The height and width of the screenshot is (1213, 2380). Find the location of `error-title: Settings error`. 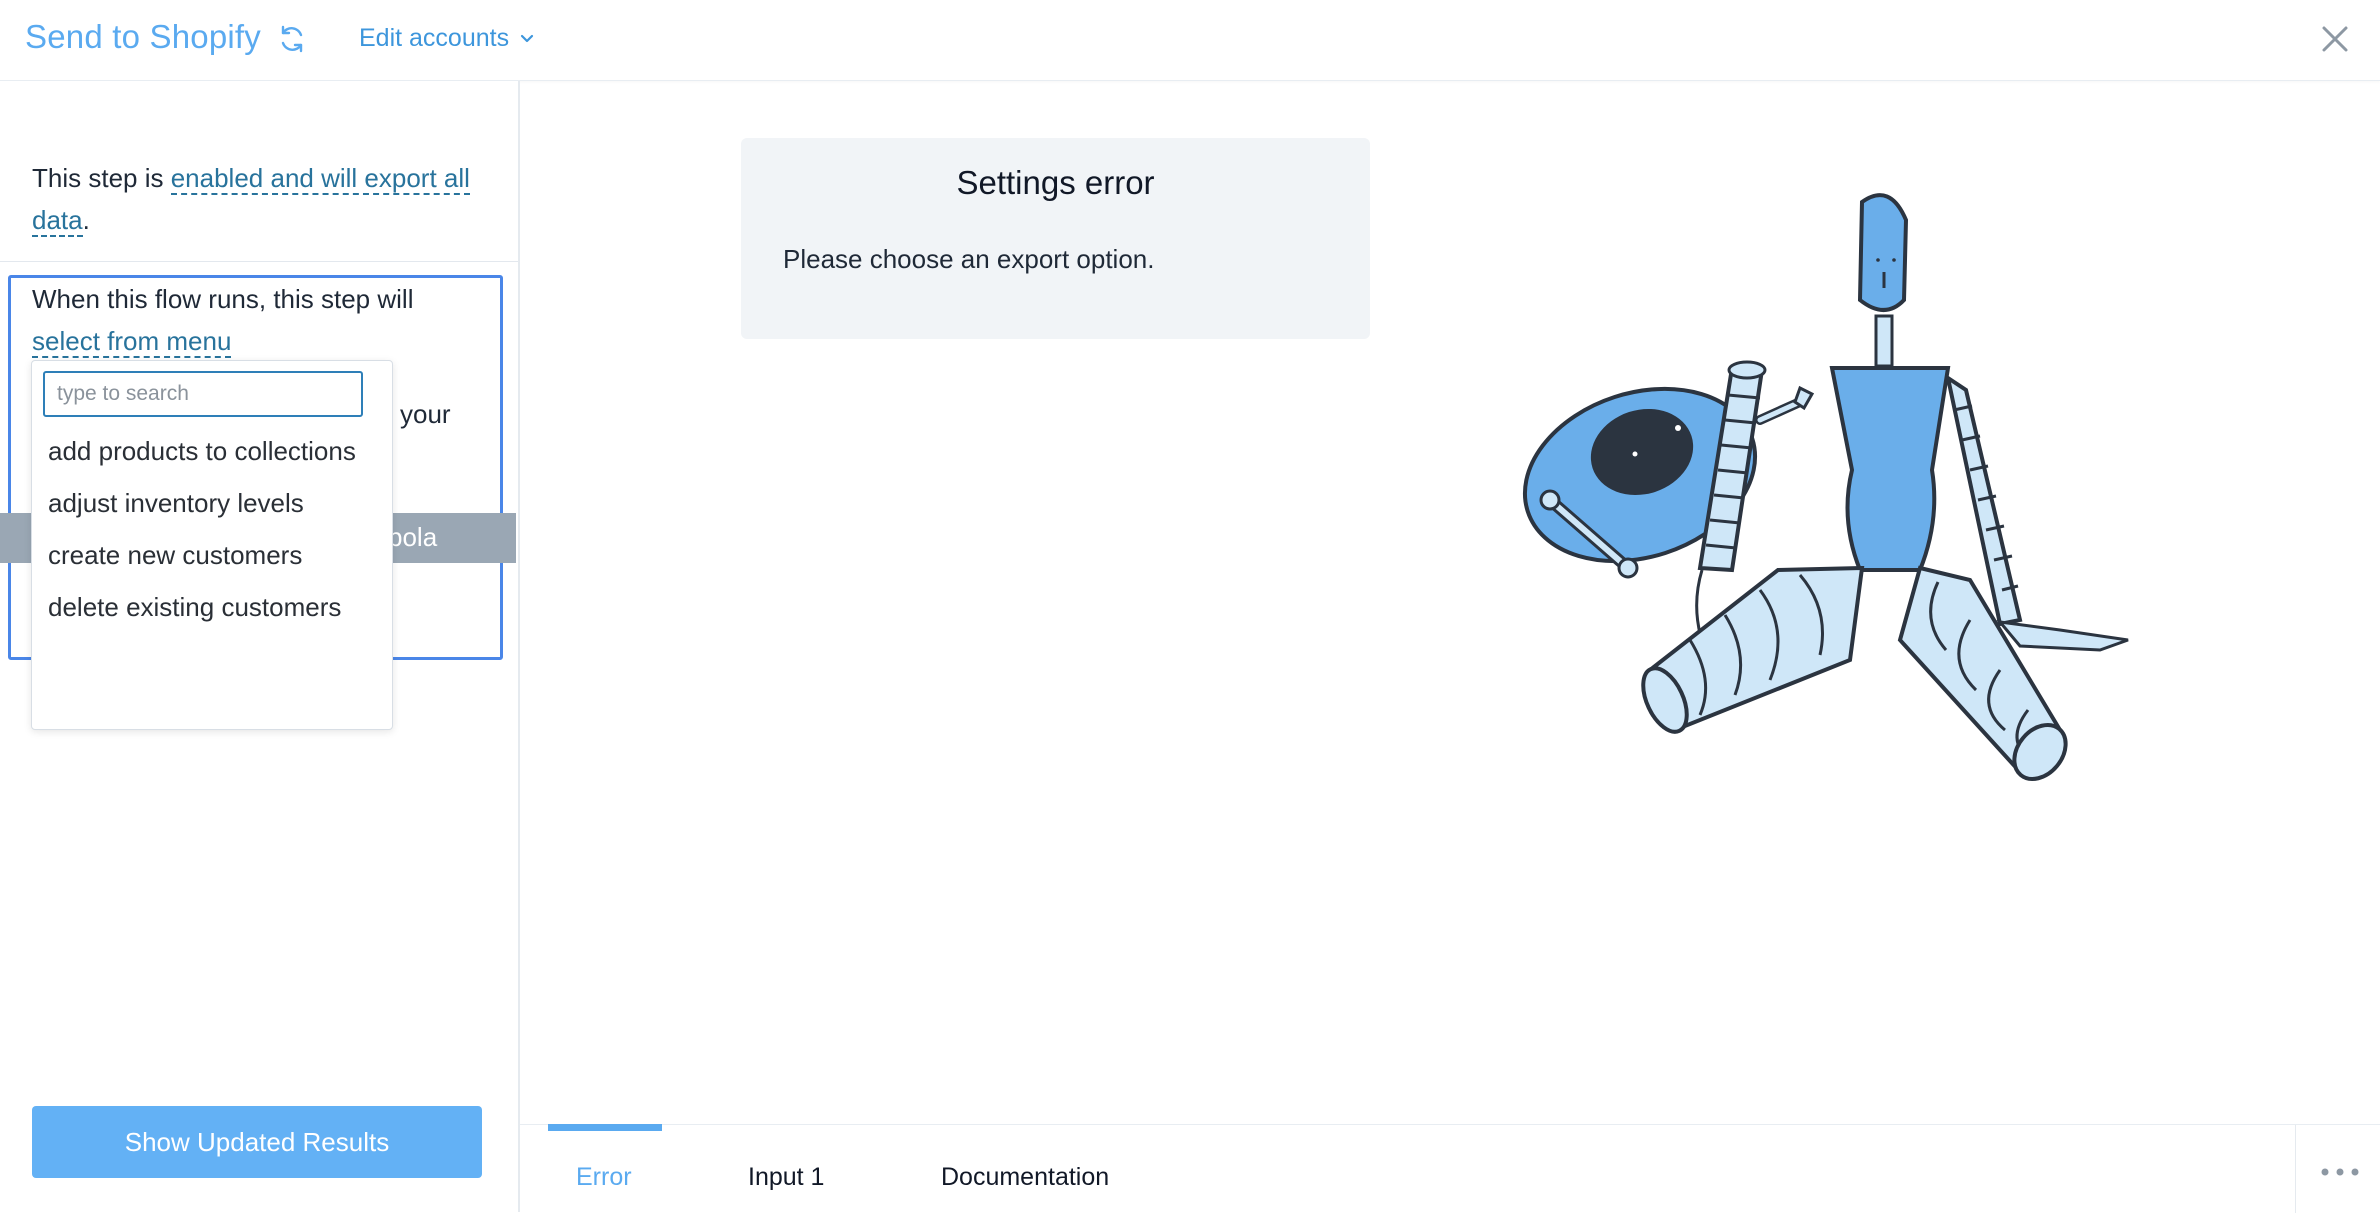

error-title: Settings error is located at coordinates (1055, 182).